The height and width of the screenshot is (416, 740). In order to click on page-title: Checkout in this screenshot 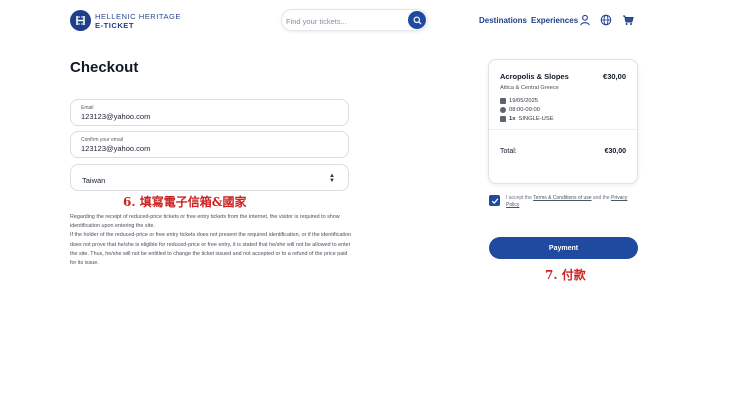, I will do `click(104, 67)`.